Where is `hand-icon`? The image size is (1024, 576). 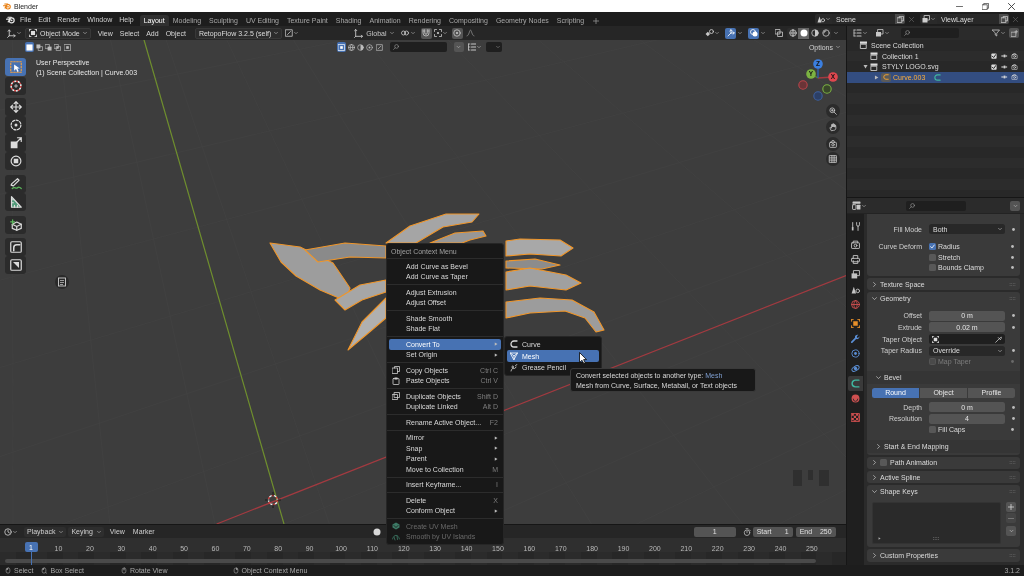 hand-icon is located at coordinates (833, 127).